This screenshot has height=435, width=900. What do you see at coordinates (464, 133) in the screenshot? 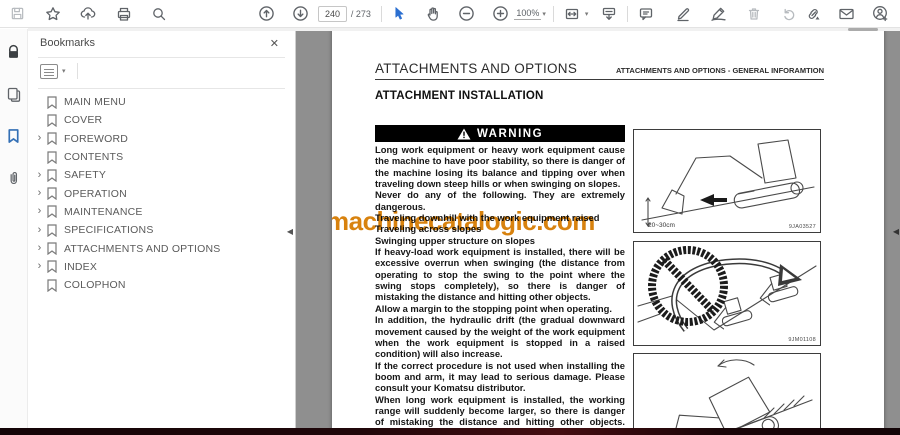
I see `warning-triangle-icon` at bounding box center [464, 133].